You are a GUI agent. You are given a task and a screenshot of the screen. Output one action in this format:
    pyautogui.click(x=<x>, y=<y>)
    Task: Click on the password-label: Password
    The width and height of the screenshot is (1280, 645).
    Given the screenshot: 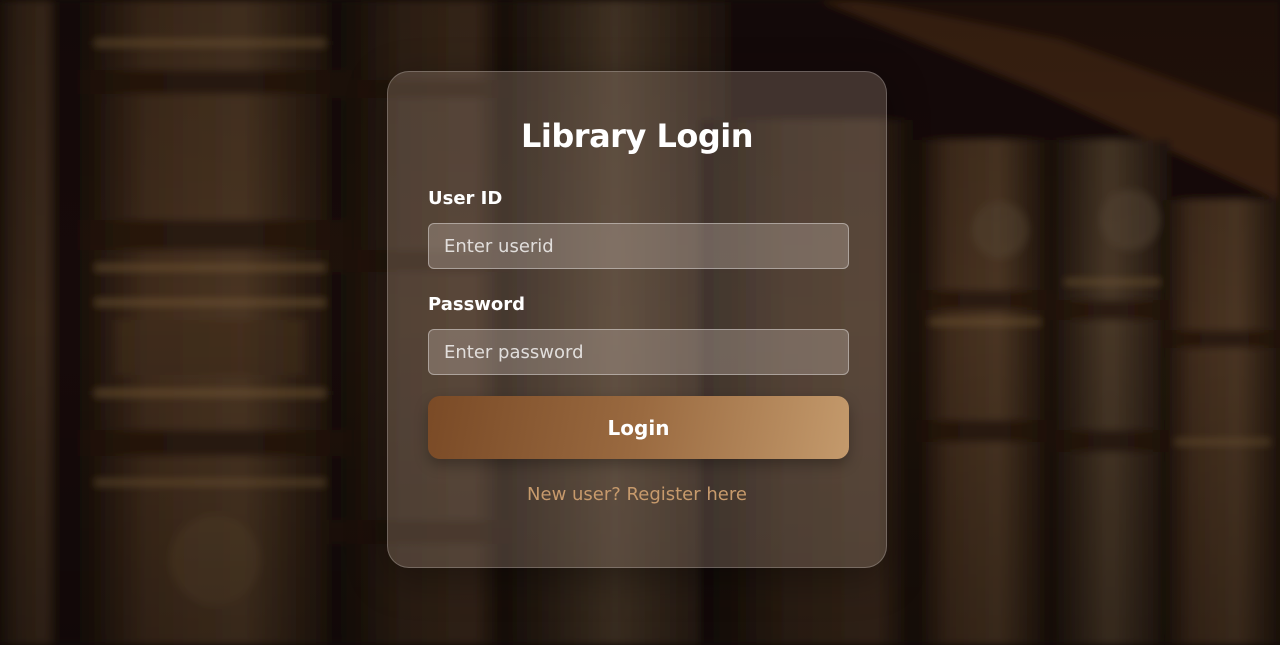 What is the action you would take?
    pyautogui.click(x=477, y=304)
    